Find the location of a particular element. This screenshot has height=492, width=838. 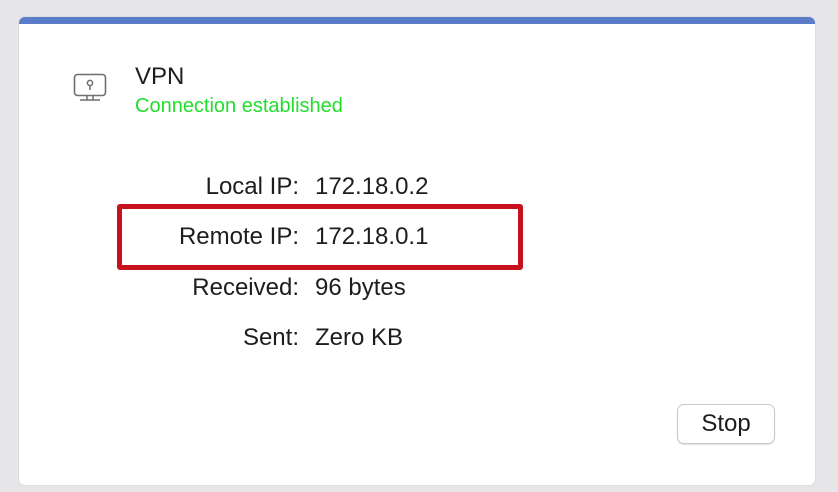

sent-row: Sent: Zero KB is located at coordinates (417, 338).